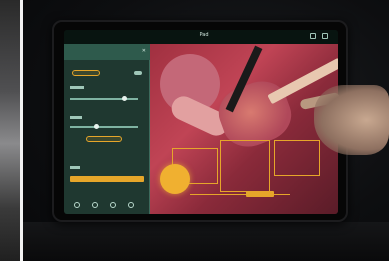  Describe the element at coordinates (131, 205) in the screenshot. I see `grid-icon` at that location.